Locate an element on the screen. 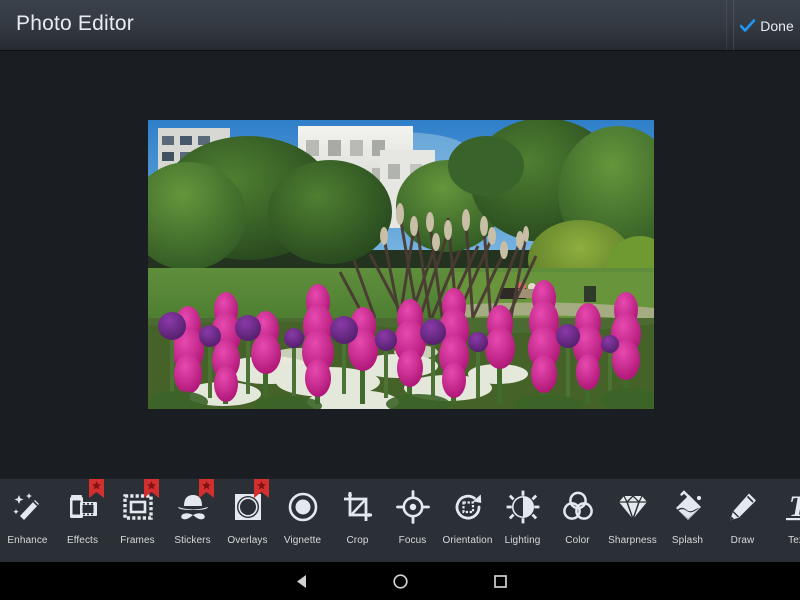 The image size is (800, 600). tool-item-focus: Focus is located at coordinates (412, 520).